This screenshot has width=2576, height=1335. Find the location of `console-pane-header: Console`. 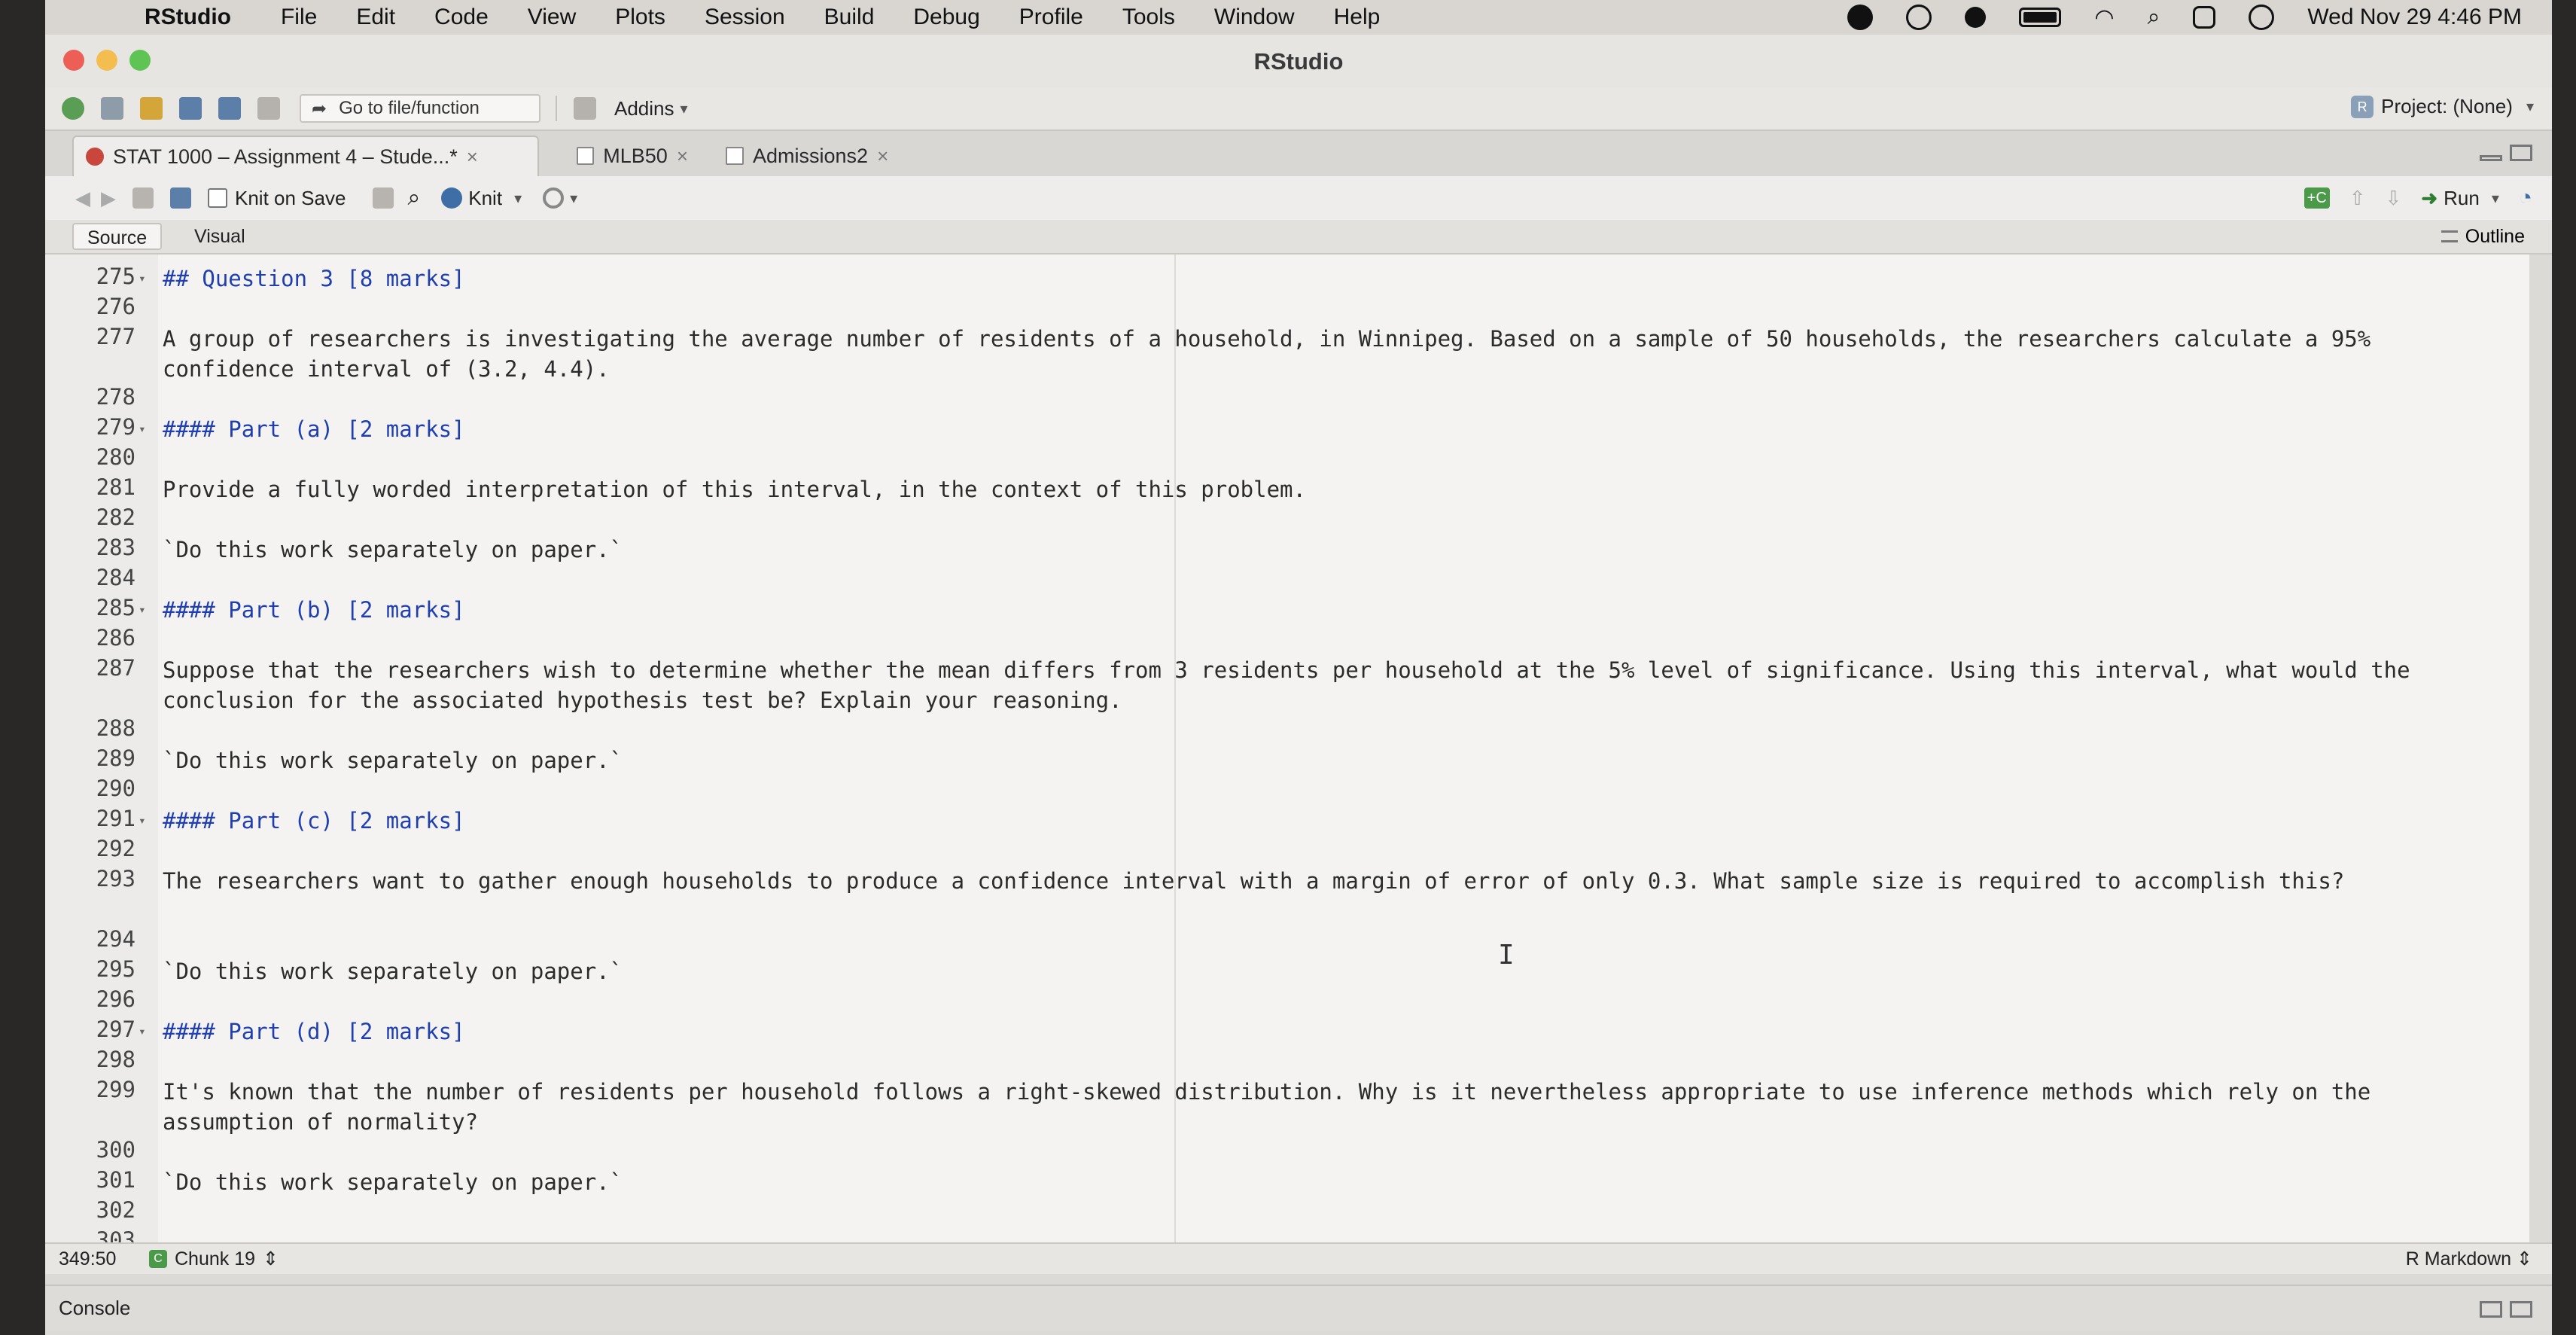

console-pane-header: Console is located at coordinates (1299, 1308).